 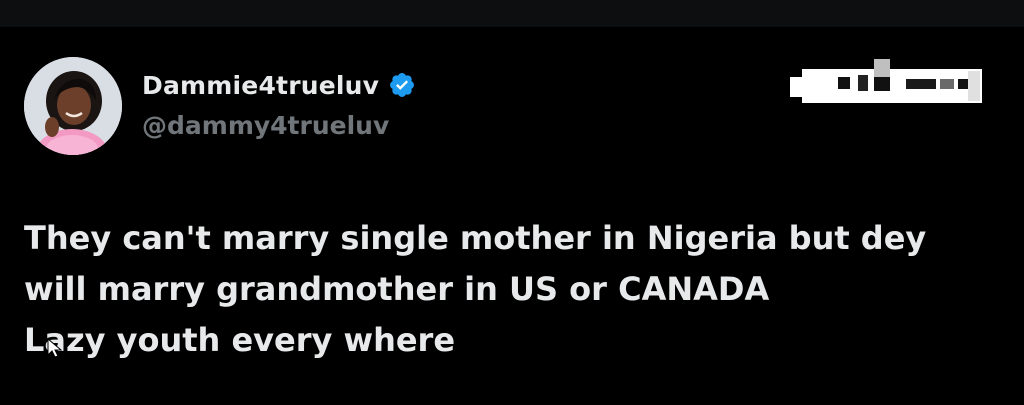 What do you see at coordinates (240, 340) in the screenshot?
I see `tweet-line-3: Lazy youth every where` at bounding box center [240, 340].